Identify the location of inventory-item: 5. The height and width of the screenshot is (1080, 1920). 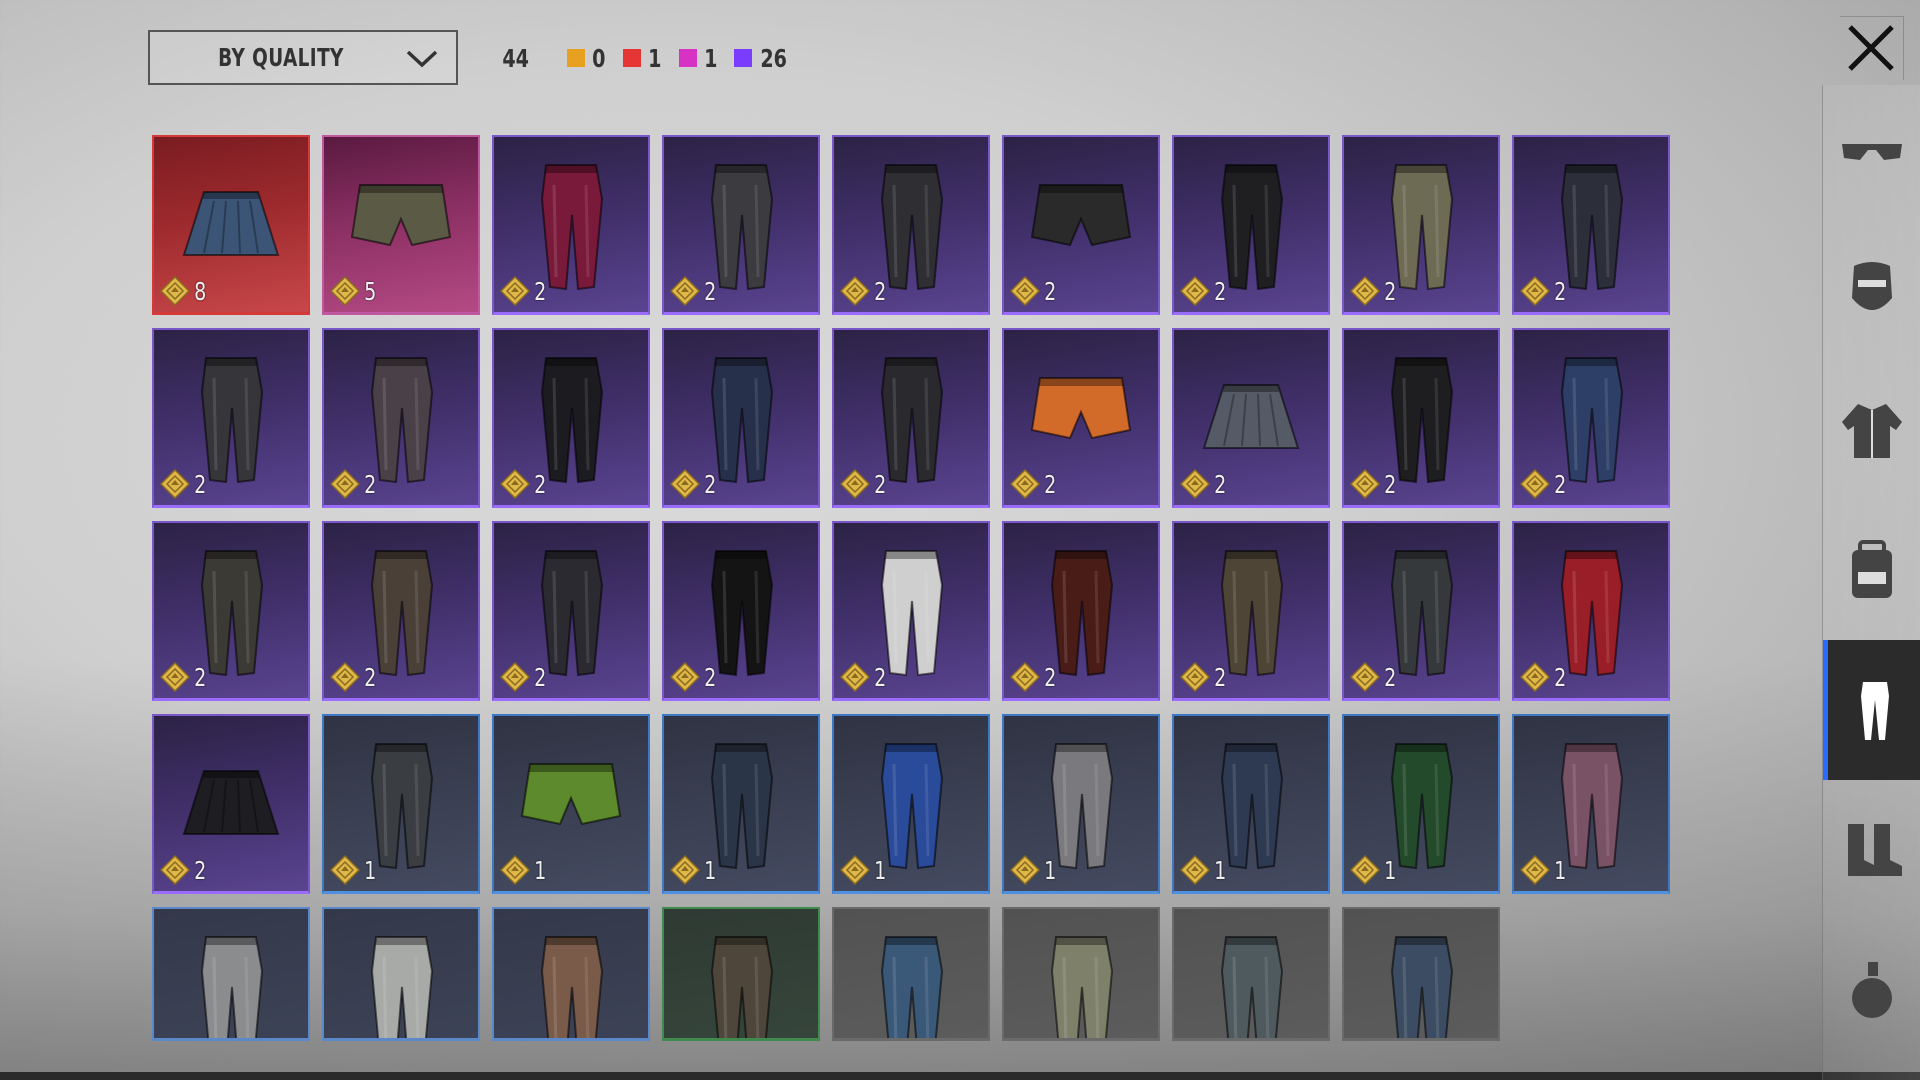
(401, 225).